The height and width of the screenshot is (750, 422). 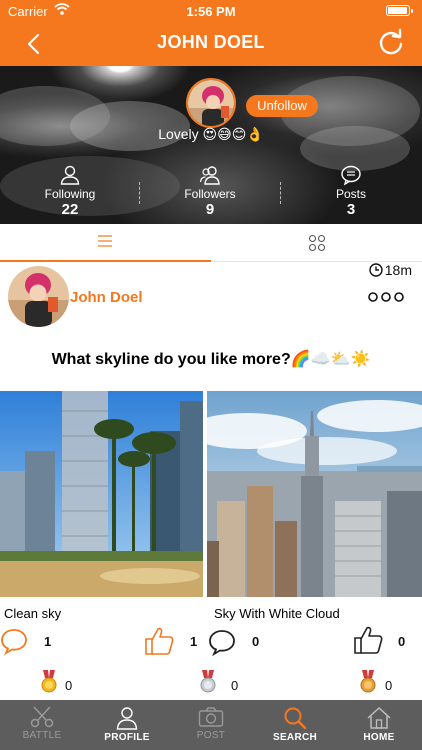 I want to click on tab-home: HOME, so click(x=379, y=725).